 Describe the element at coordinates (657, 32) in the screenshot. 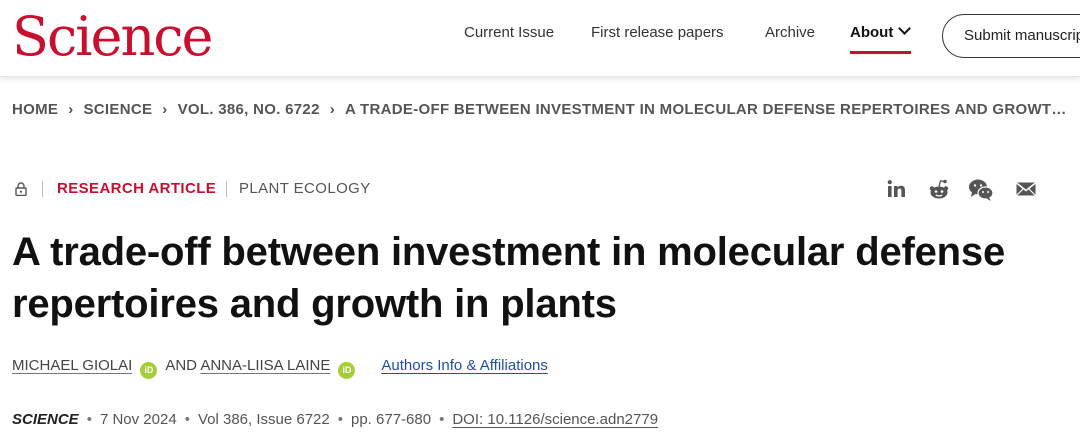

I see `nav-first-release-papers: First release papers` at that location.